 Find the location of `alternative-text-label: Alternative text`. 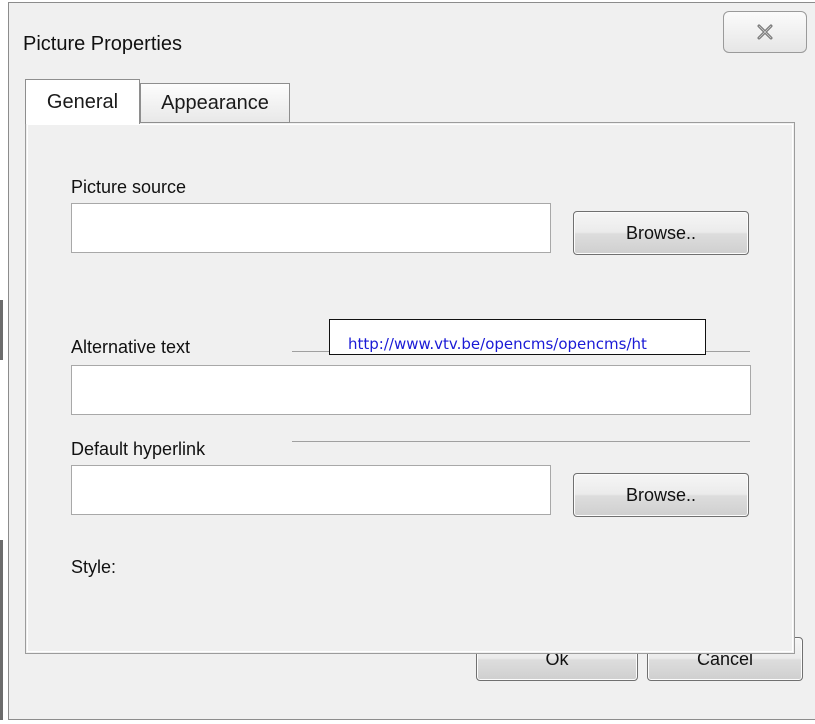

alternative-text-label: Alternative text is located at coordinates (131, 347).